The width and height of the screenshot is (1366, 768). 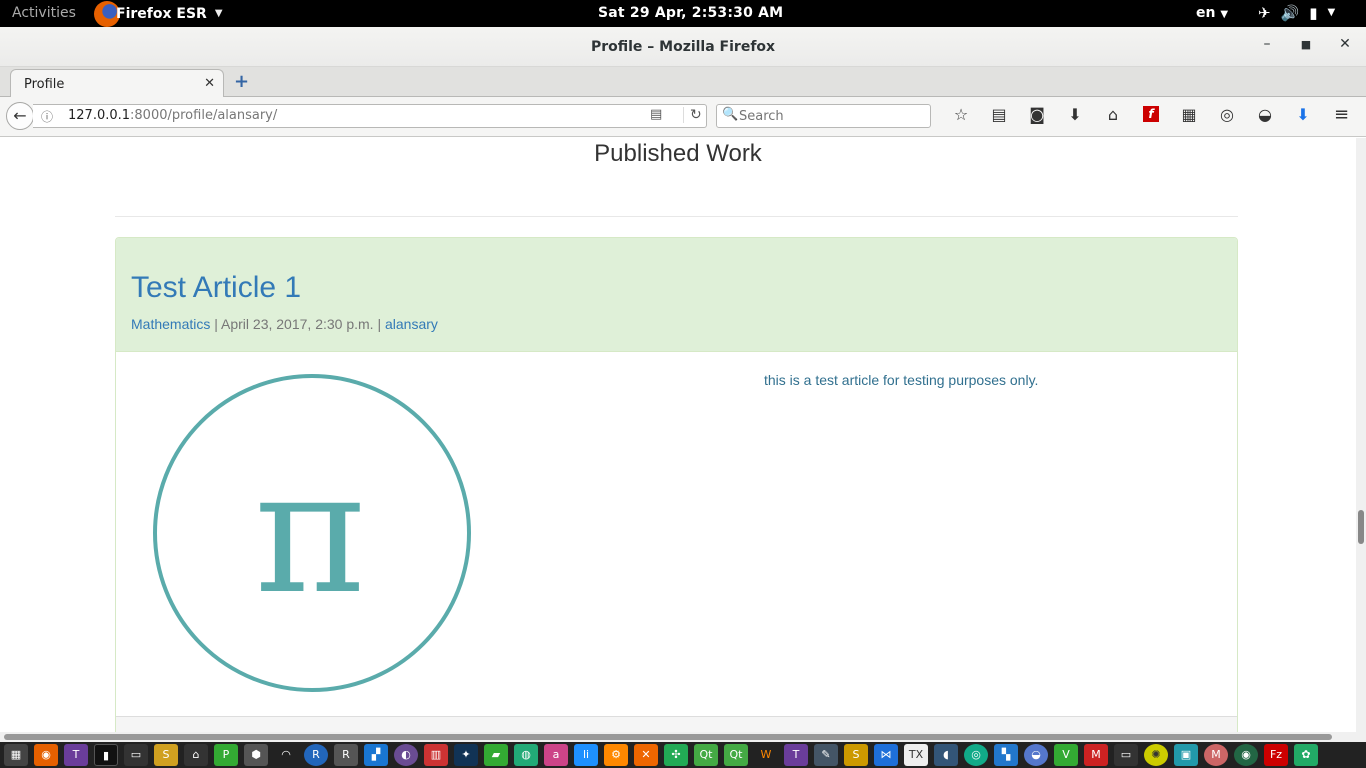 What do you see at coordinates (370, 116) in the screenshot?
I see `url-bar: ⓘ 127.0.0.1:8000/profile/alansary/ ▤ ↻` at bounding box center [370, 116].